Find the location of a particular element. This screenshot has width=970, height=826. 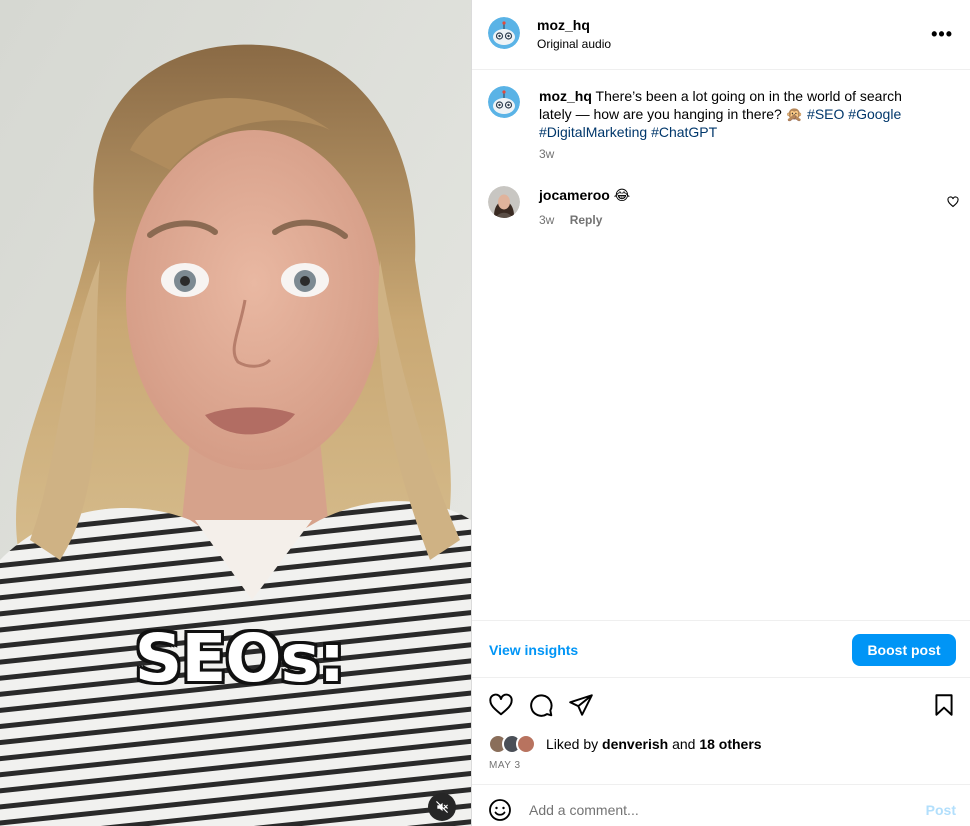

caption-username: moz_hq is located at coordinates (565, 96).